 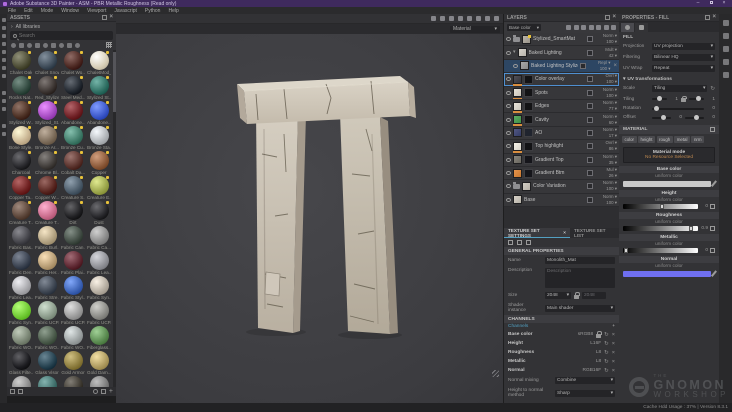 I want to click on normal-mixing-select: Combine ▾, so click(x=585, y=380).